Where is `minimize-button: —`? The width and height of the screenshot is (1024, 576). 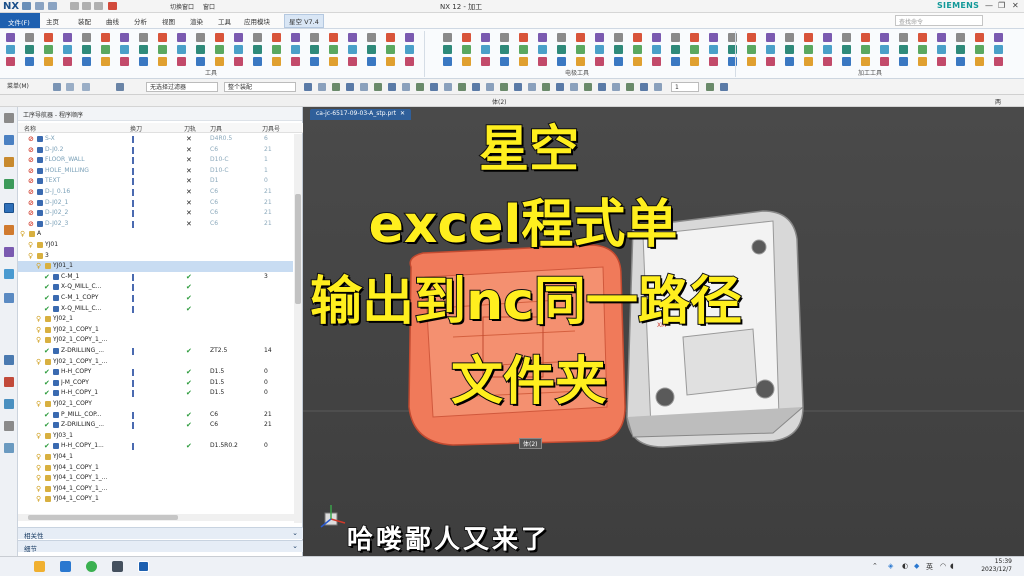
minimize-button: — is located at coordinates (989, 5).